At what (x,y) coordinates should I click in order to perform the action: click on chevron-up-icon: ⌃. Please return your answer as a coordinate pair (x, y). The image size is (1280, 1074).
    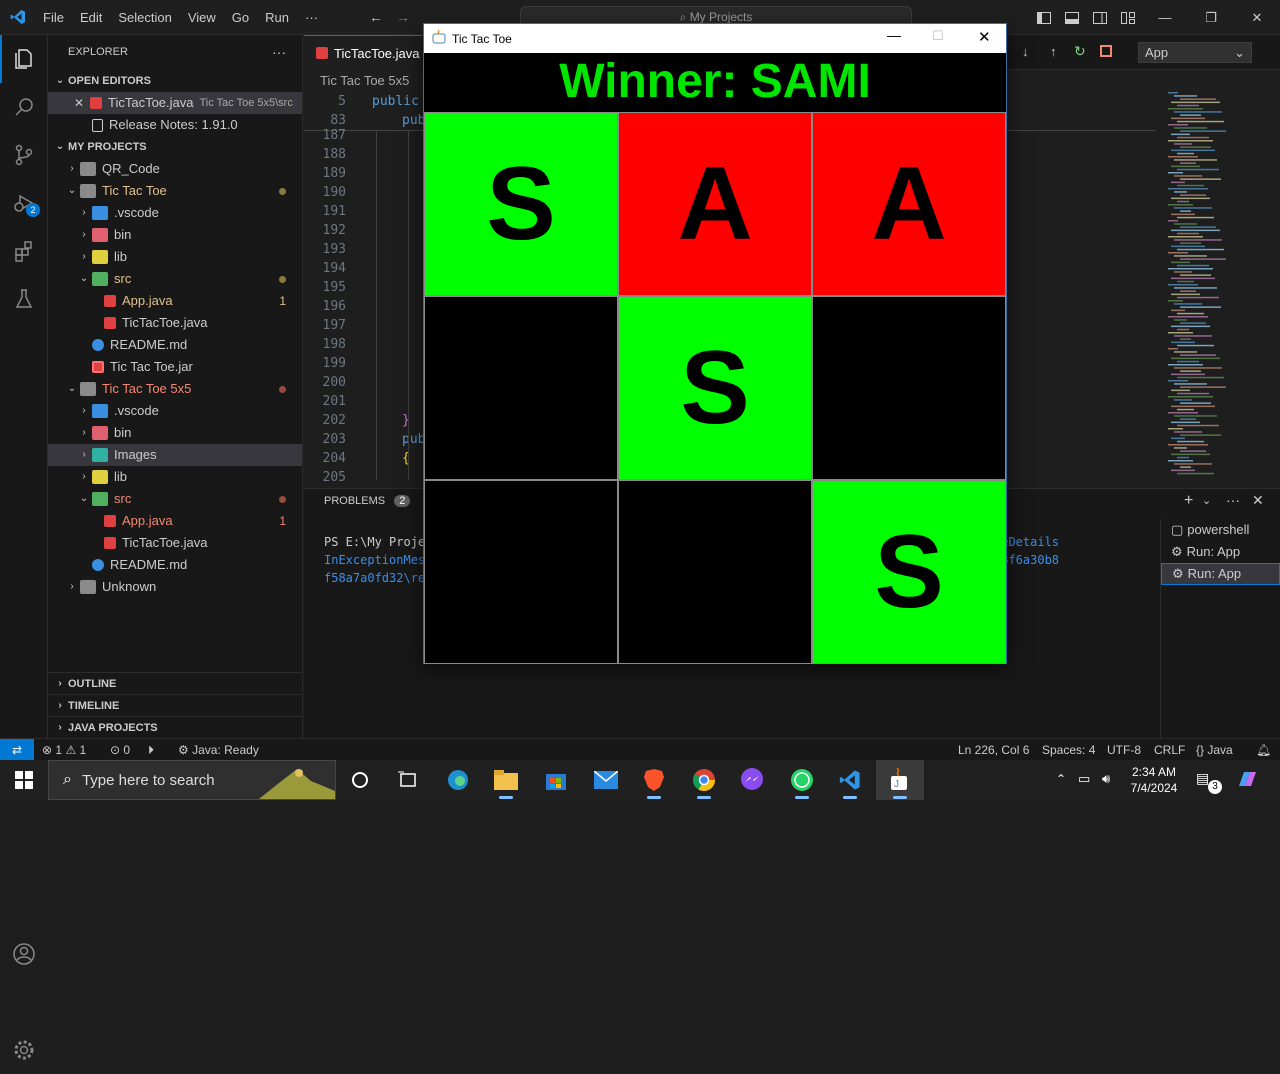
    Looking at the image, I should click on (1061, 779).